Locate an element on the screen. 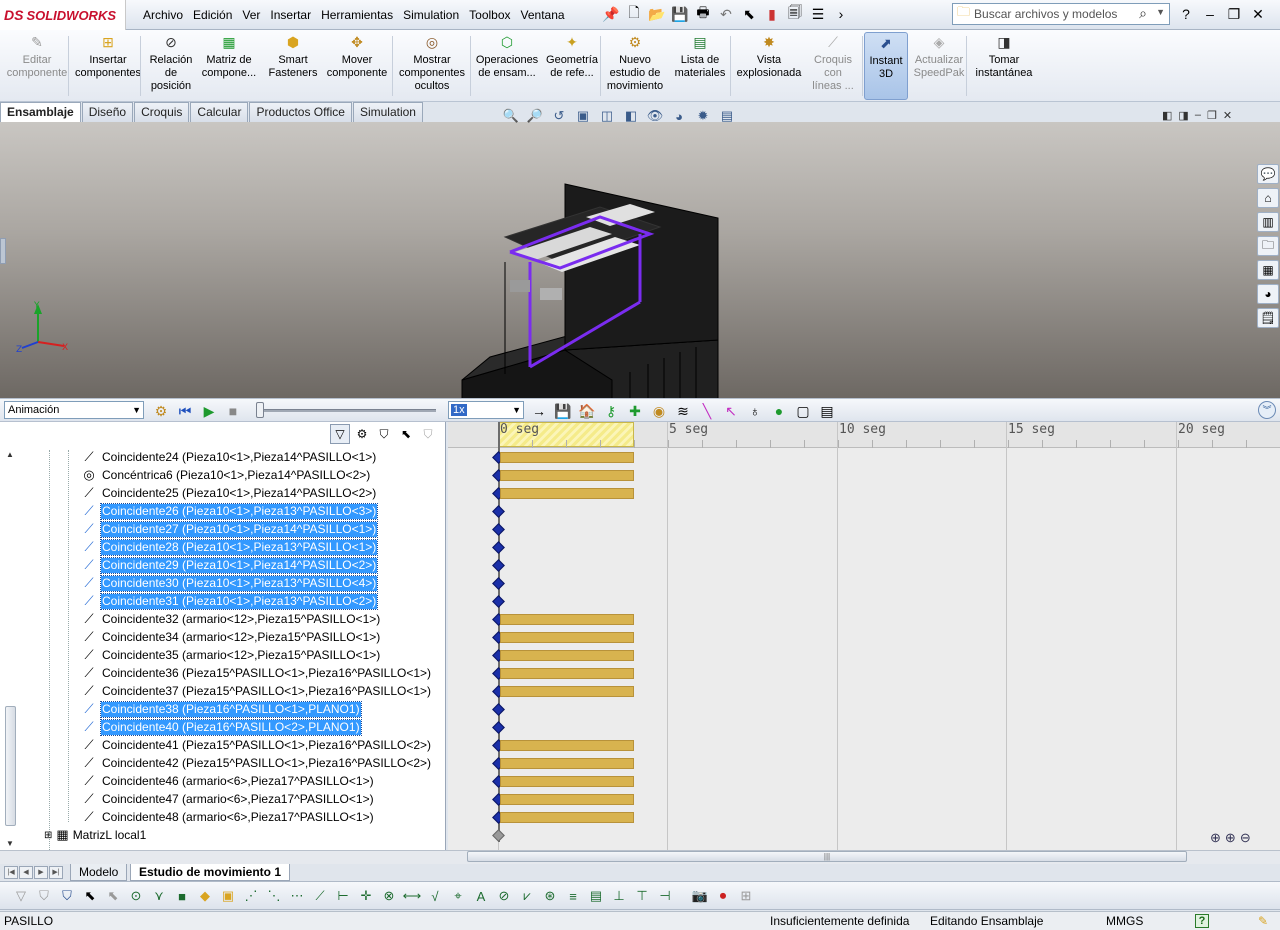 The height and width of the screenshot is (930, 1280). scroll-up-icon: ▲ is located at coordinates (10, 454).